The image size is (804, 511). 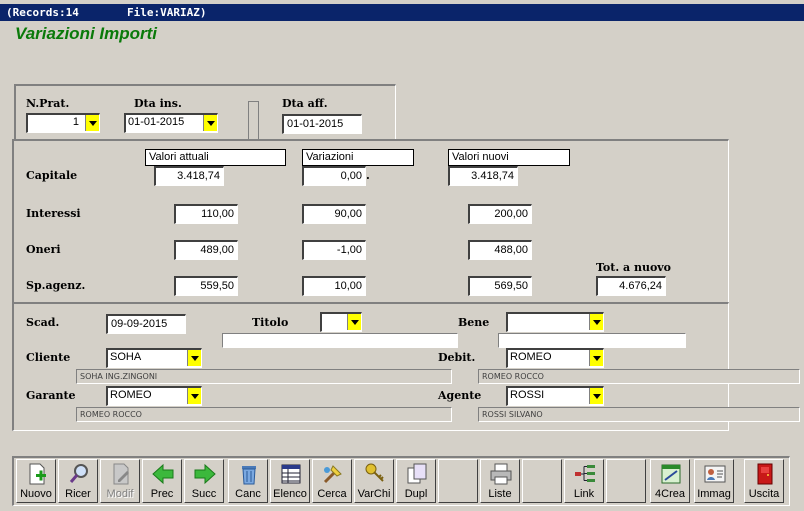 I want to click on dta-ins-label: Dta ins., so click(x=158, y=103).